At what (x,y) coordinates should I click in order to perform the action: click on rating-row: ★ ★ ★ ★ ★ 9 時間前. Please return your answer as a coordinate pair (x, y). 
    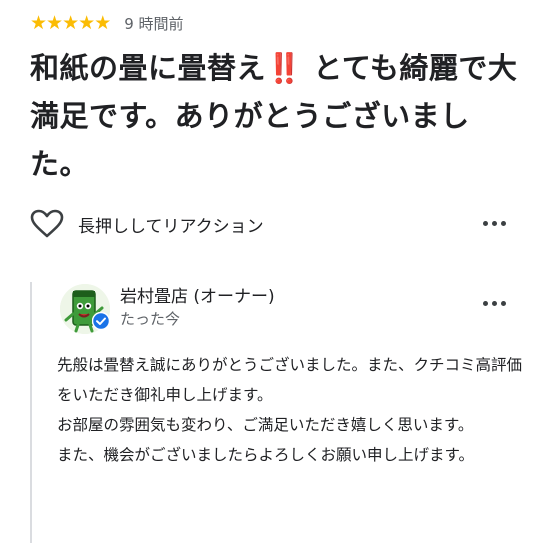
    Looking at the image, I should click on (107, 23).